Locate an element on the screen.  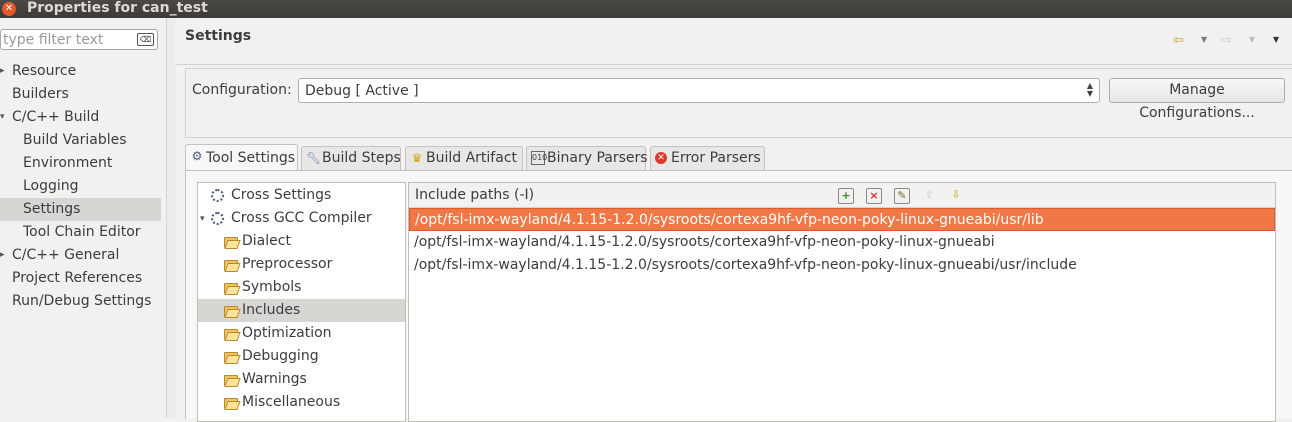
close-icon: ✕ is located at coordinates (9, 9).